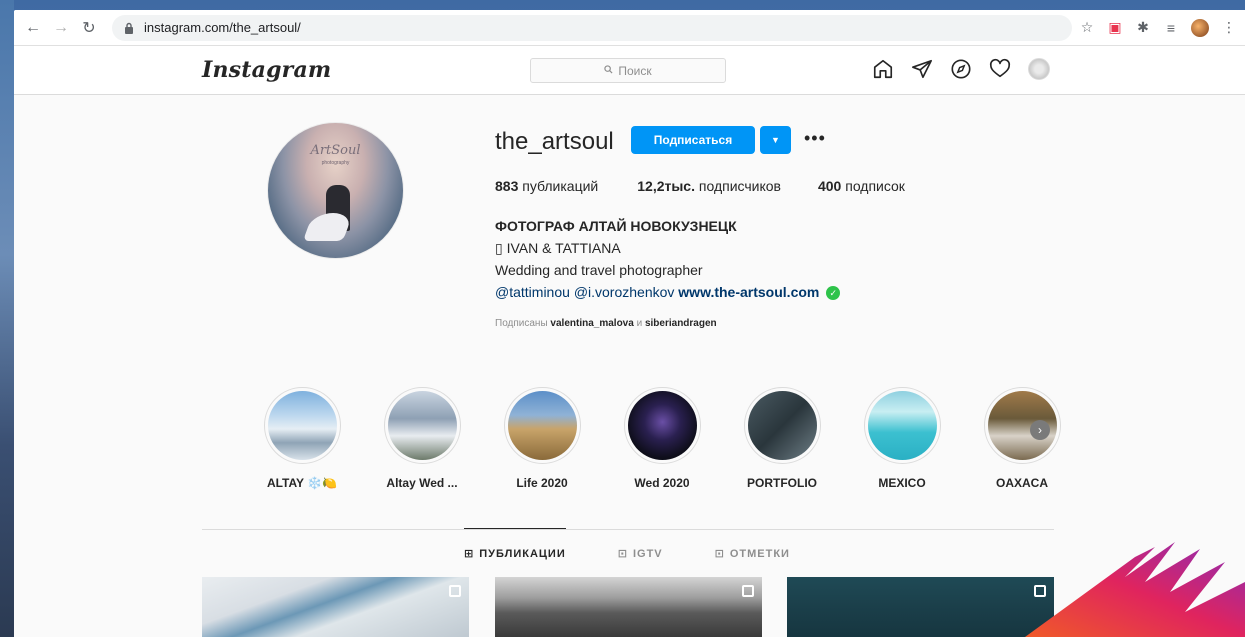 This screenshot has height=637, width=1245. I want to click on tab-igtv: ⊡ IGTV, so click(640, 554).